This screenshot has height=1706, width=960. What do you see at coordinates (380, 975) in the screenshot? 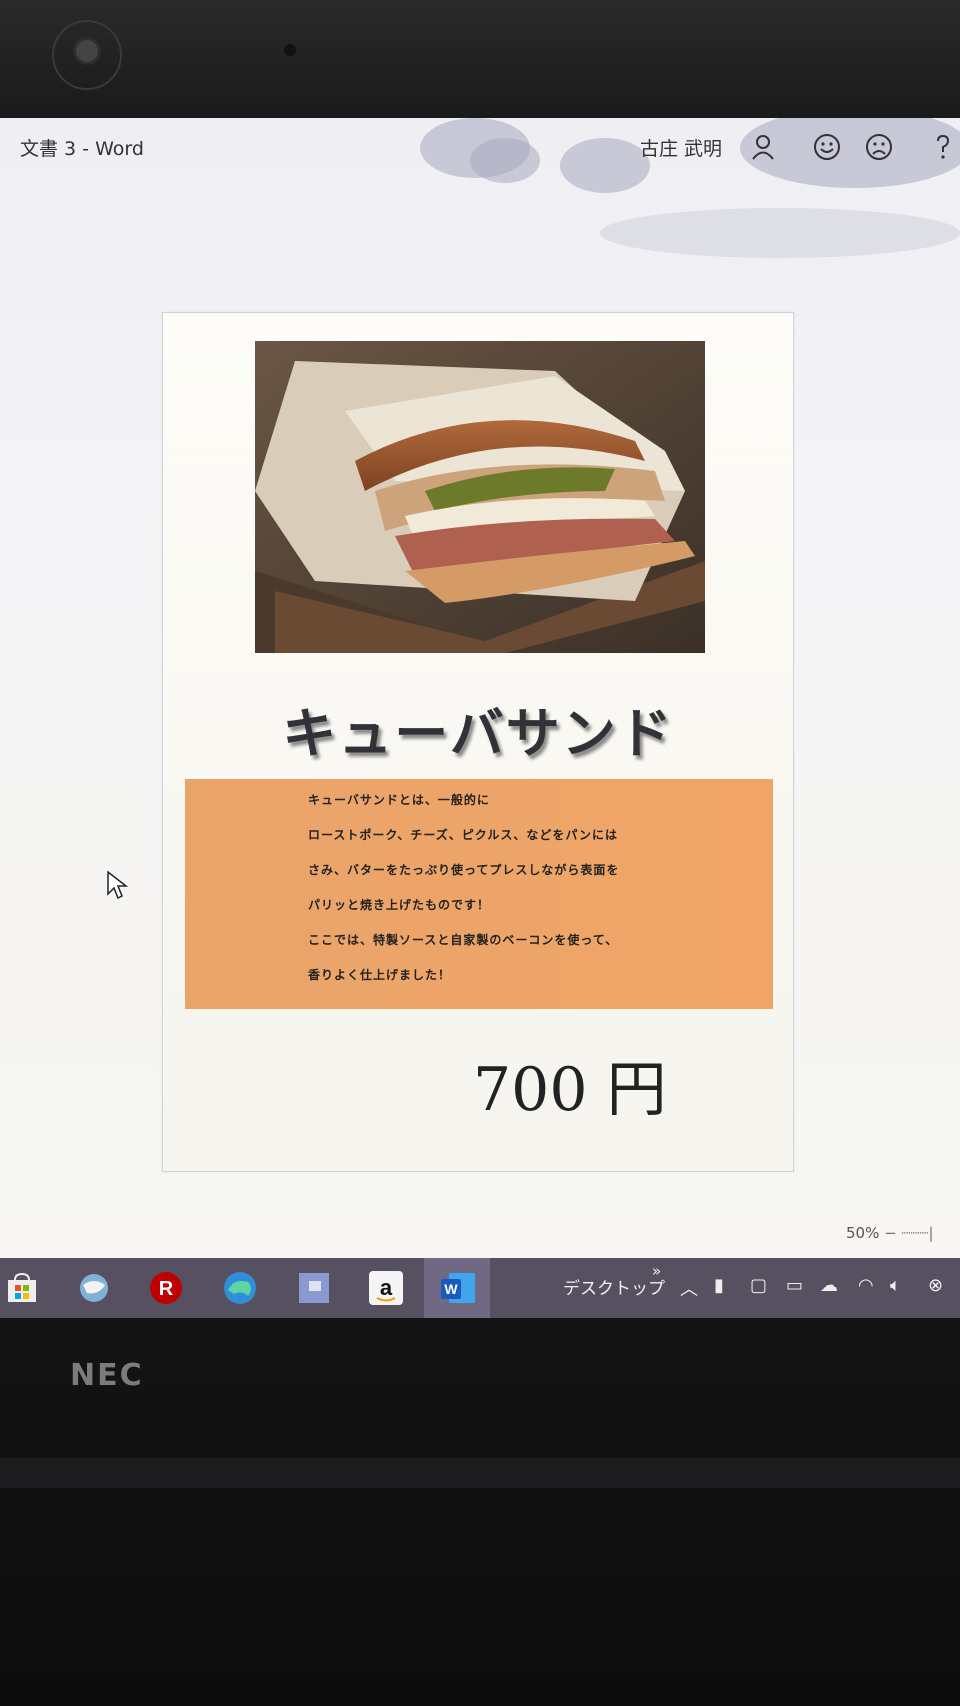
I see `description-line: 香りよく仕上げました！` at bounding box center [380, 975].